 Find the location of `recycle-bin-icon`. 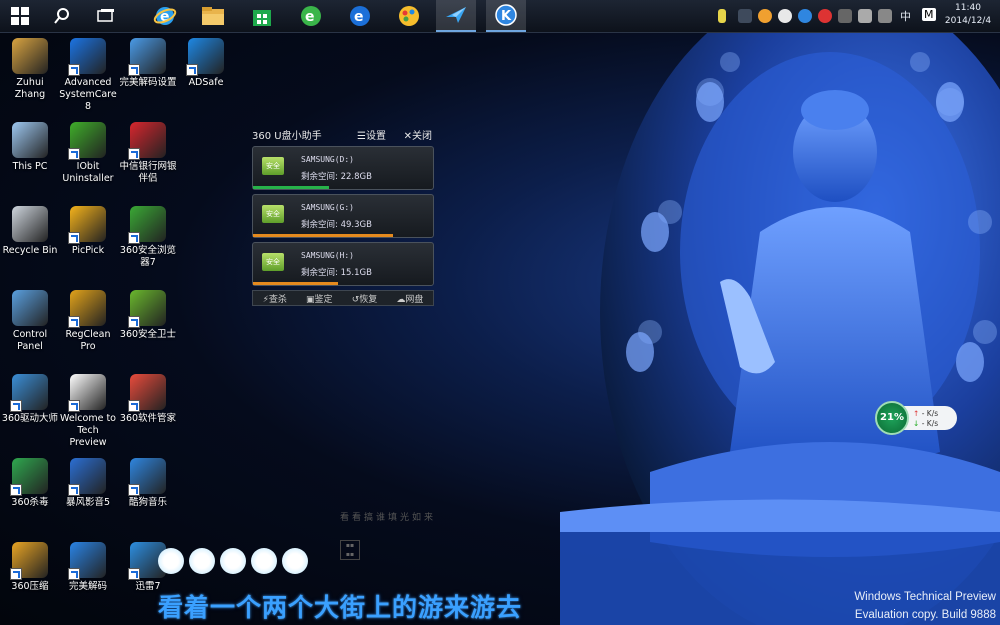

recycle-bin-icon is located at coordinates (30, 224).